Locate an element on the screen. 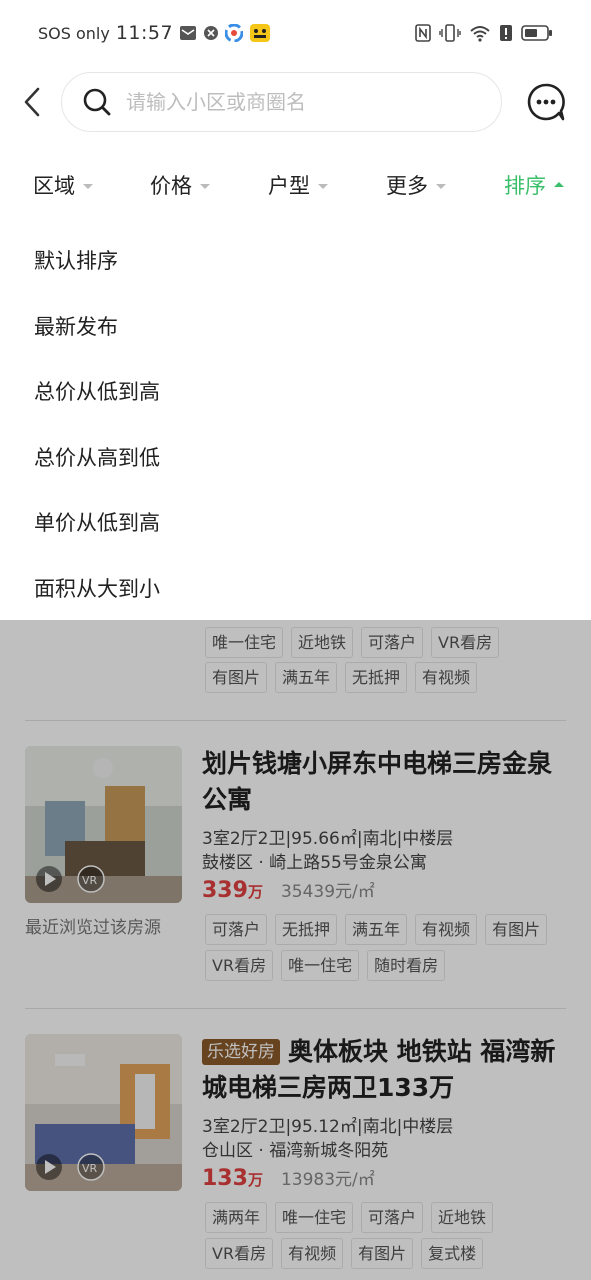 The height and width of the screenshot is (1280, 591). filter-tab-more: 更多 is located at coordinates (416, 185).